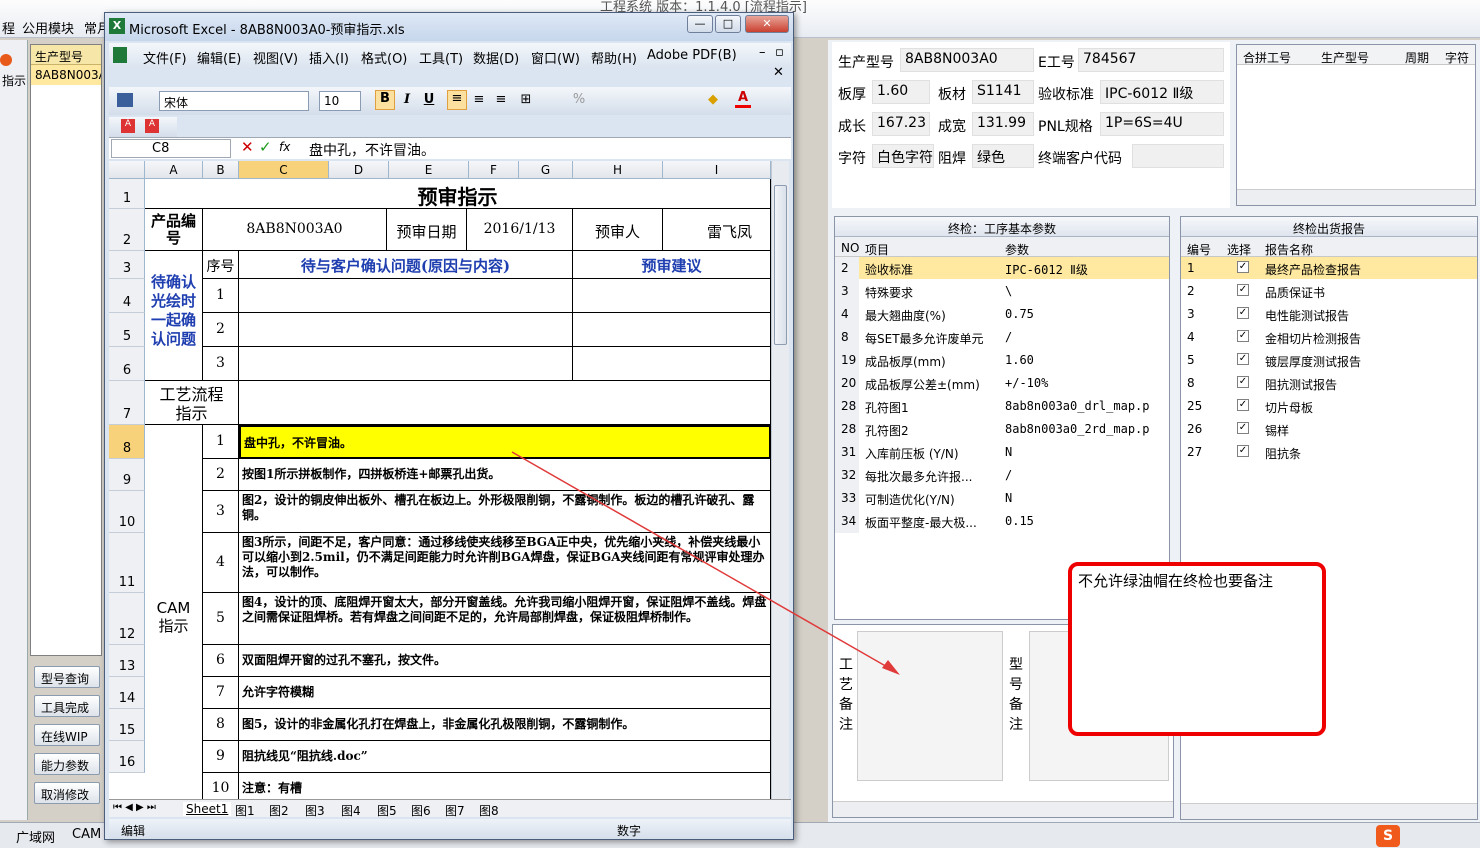 This screenshot has width=1480, height=848. Describe the element at coordinates (174, 230) in the screenshot. I see `product-no-label: 产品编号` at that location.